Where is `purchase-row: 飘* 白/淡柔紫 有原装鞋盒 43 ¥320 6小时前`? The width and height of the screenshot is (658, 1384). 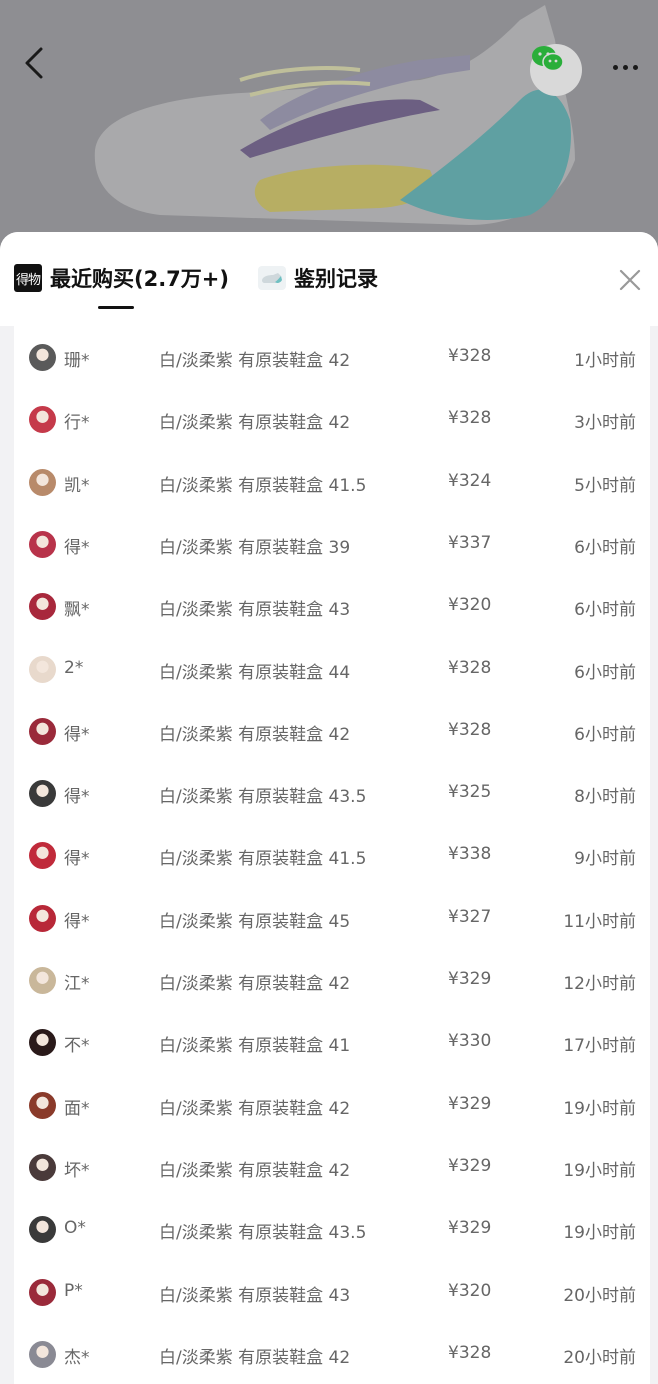
purchase-row: 飘* 白/淡柔紫 有原装鞋盒 43 ¥320 6小时前 is located at coordinates (332, 606).